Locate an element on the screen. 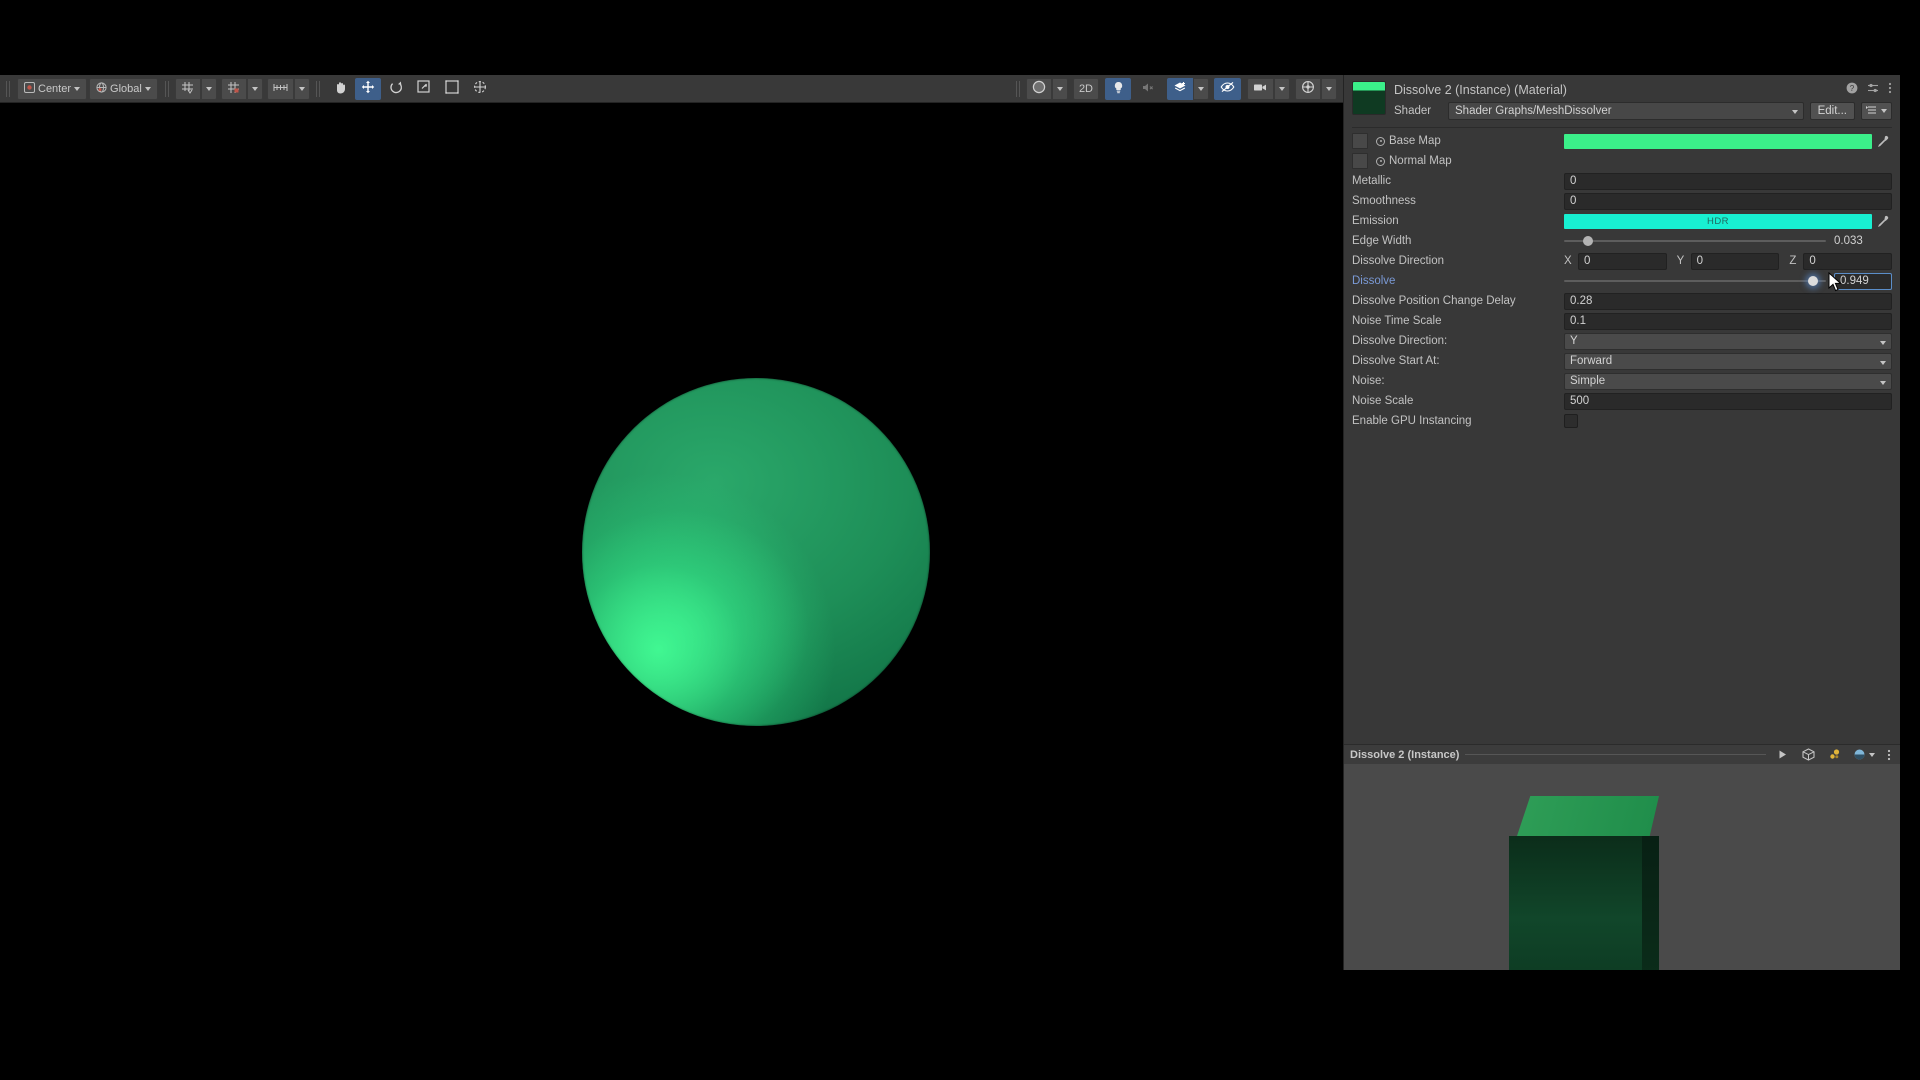 The height and width of the screenshot is (1080, 1920). preview-cube is located at coordinates (1584, 883).